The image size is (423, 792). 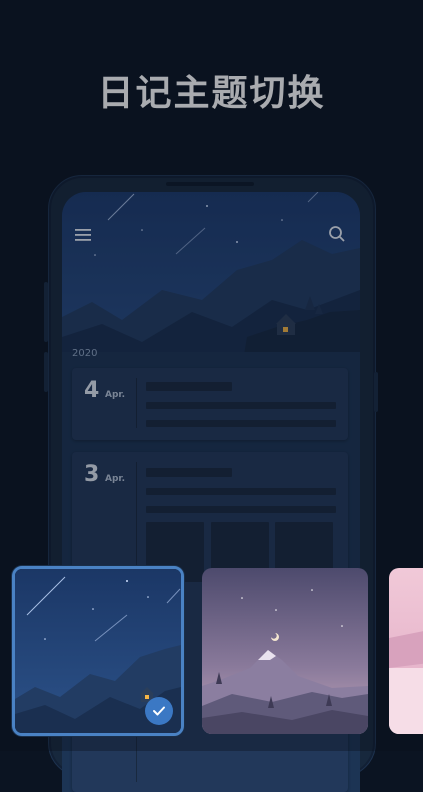 I want to click on entry-divider, so click(x=136, y=403).